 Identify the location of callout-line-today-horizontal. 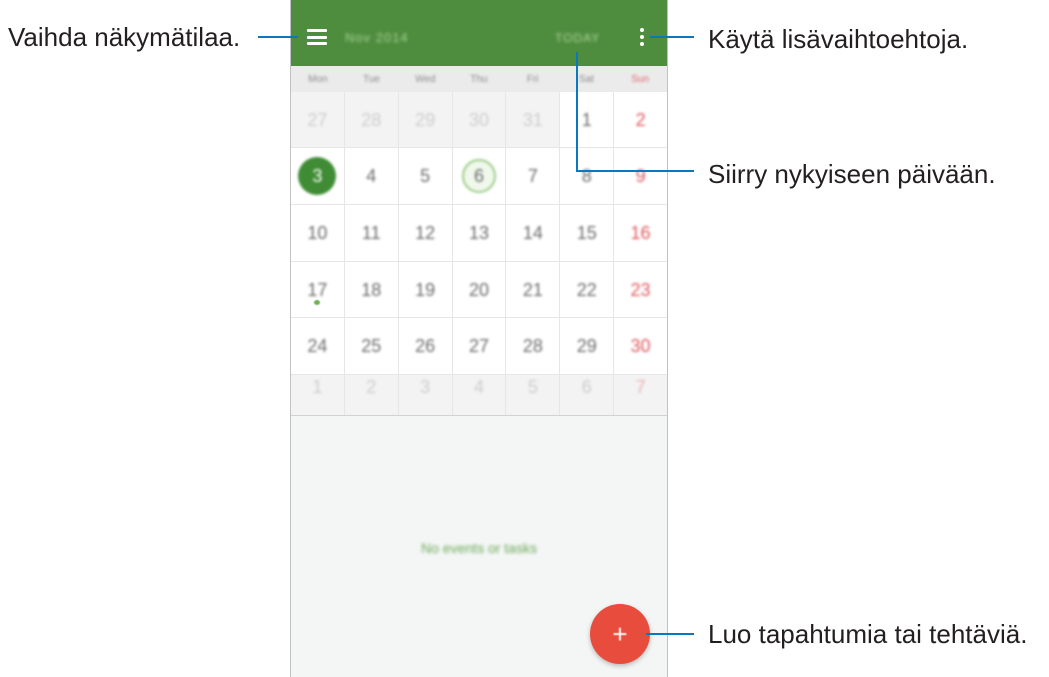
(635, 171).